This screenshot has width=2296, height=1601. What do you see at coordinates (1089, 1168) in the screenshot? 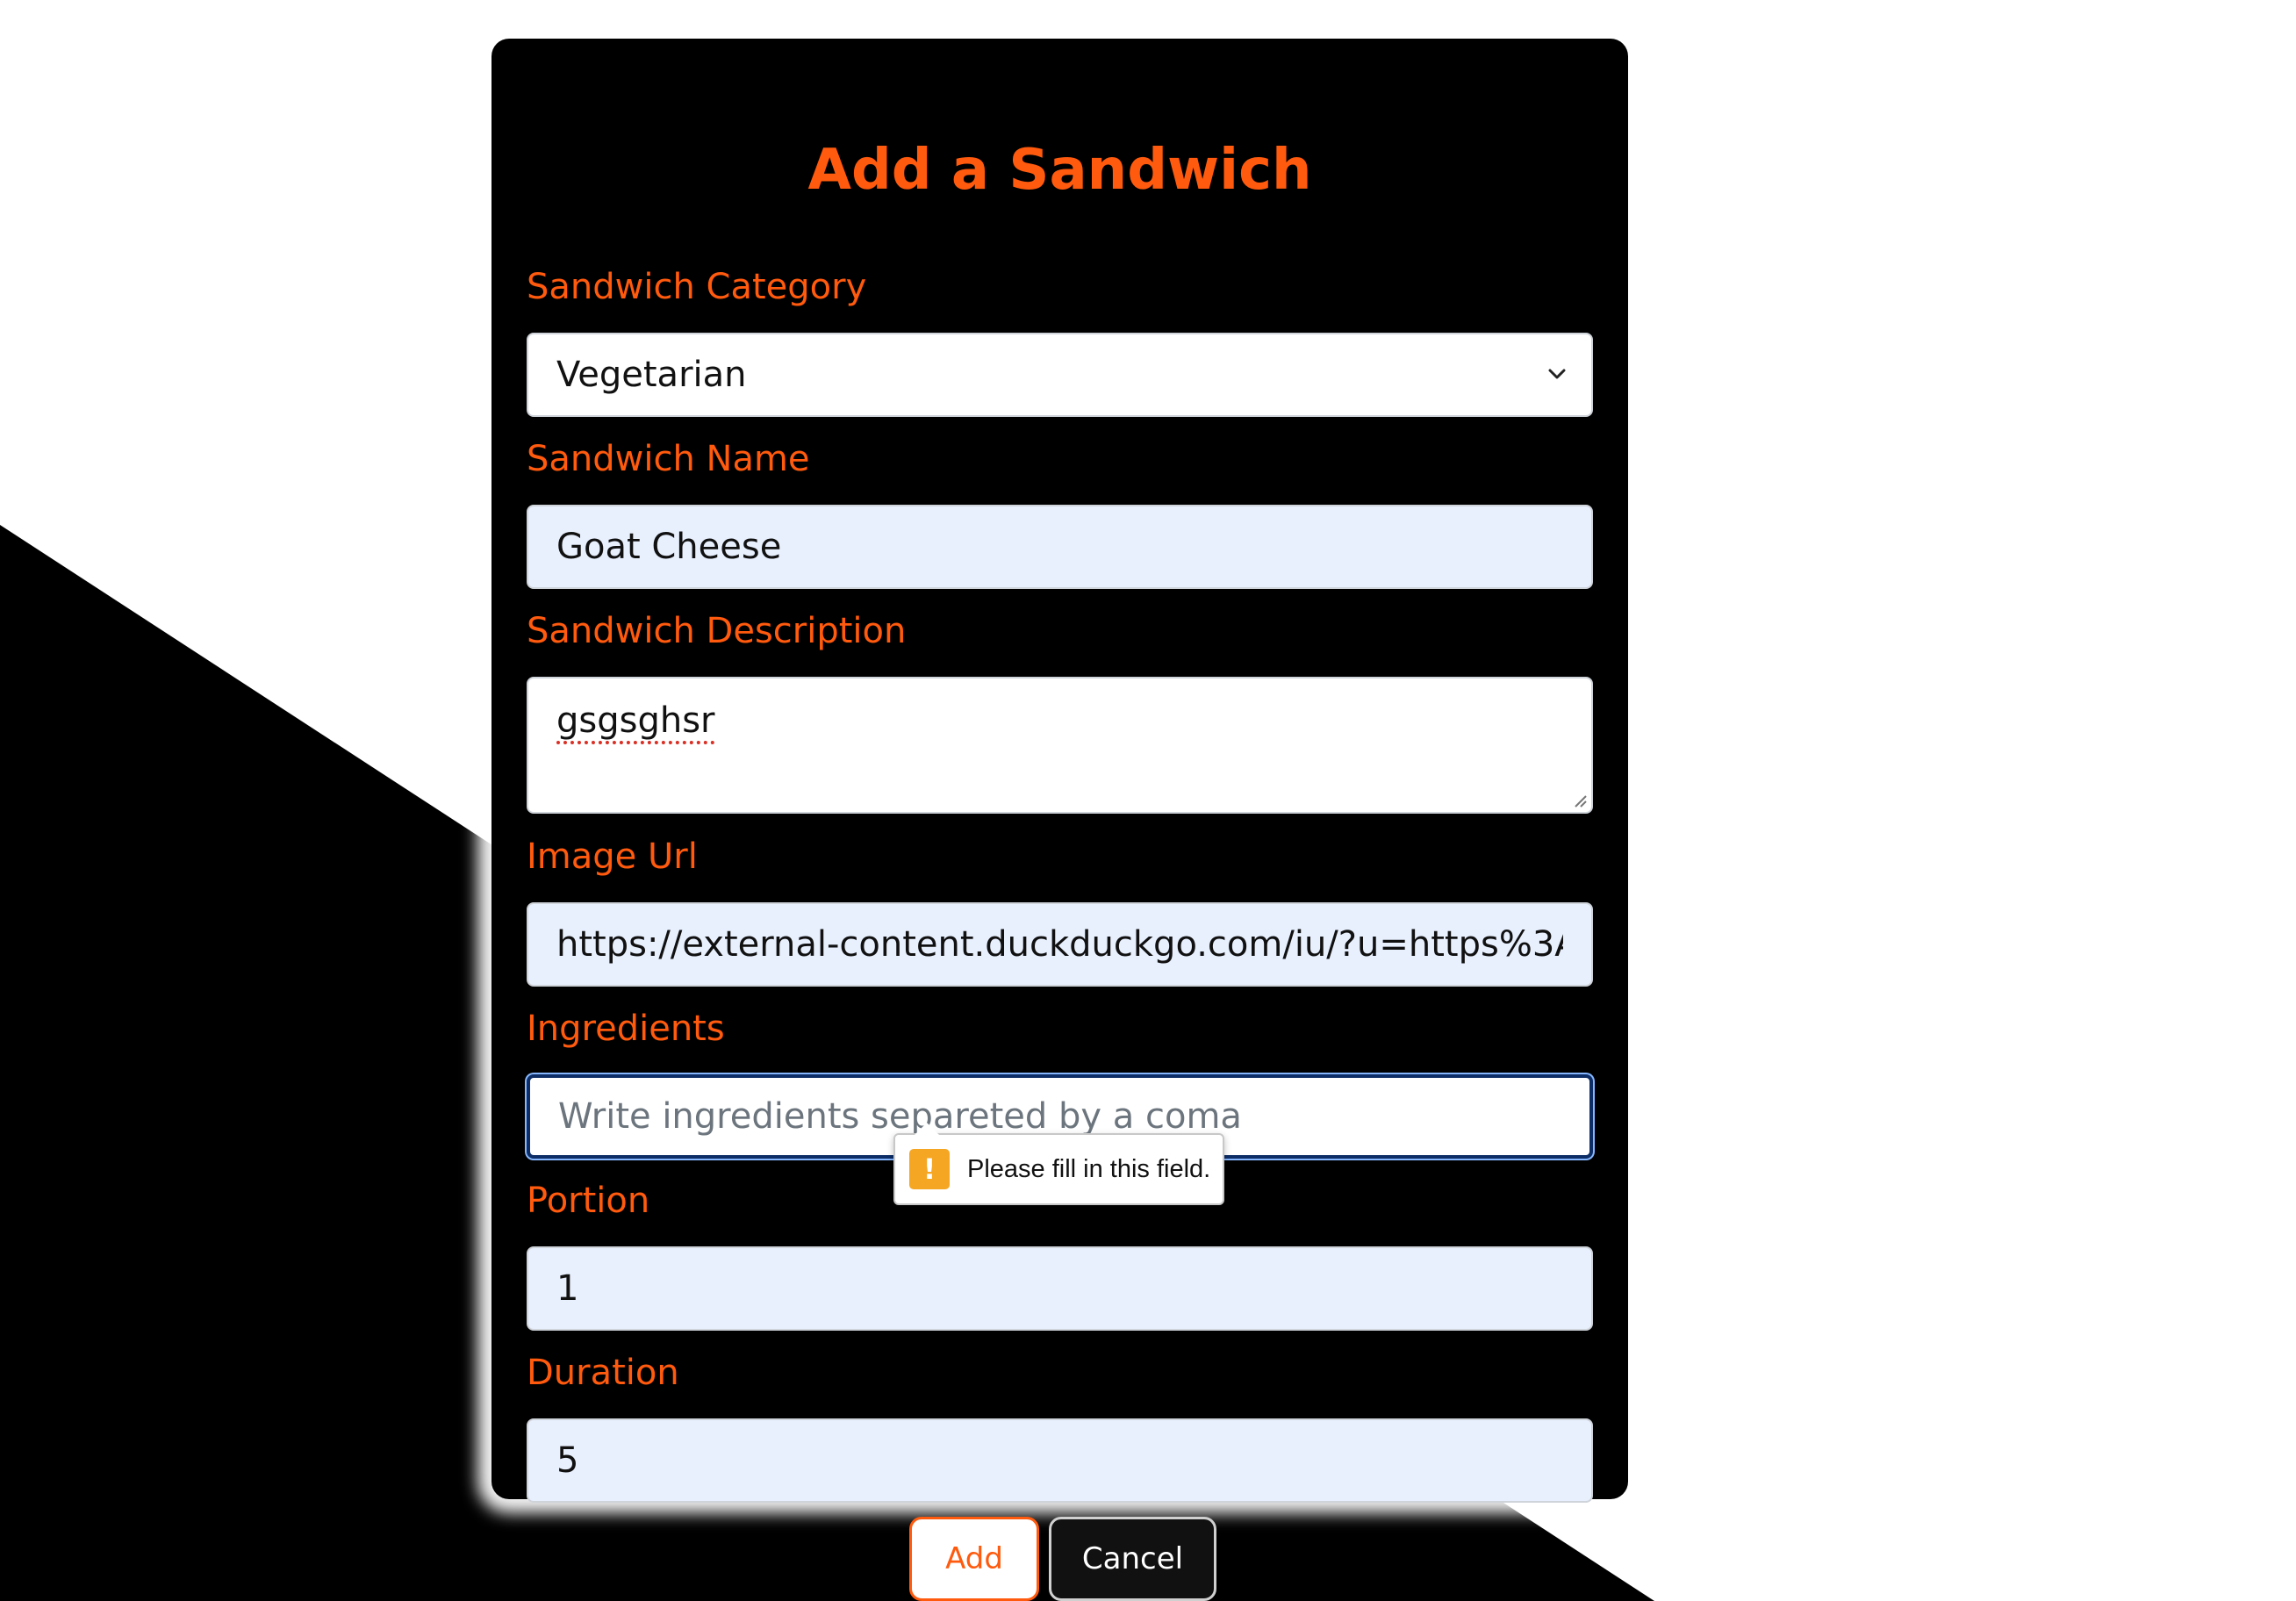
I see `validation-message: Please fill in this field.` at bounding box center [1089, 1168].